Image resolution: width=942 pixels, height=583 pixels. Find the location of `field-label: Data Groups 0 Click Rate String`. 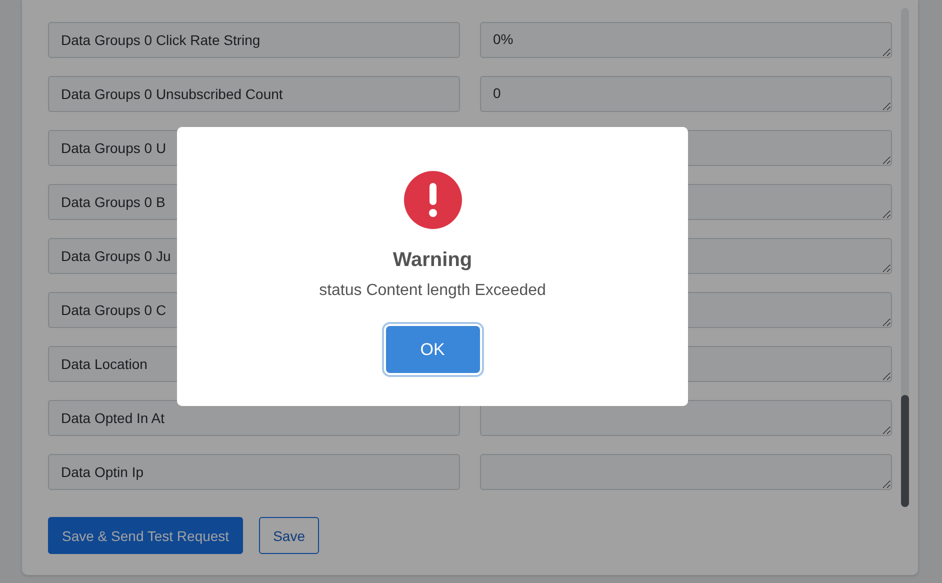

field-label: Data Groups 0 Click Rate String is located at coordinates (254, 40).